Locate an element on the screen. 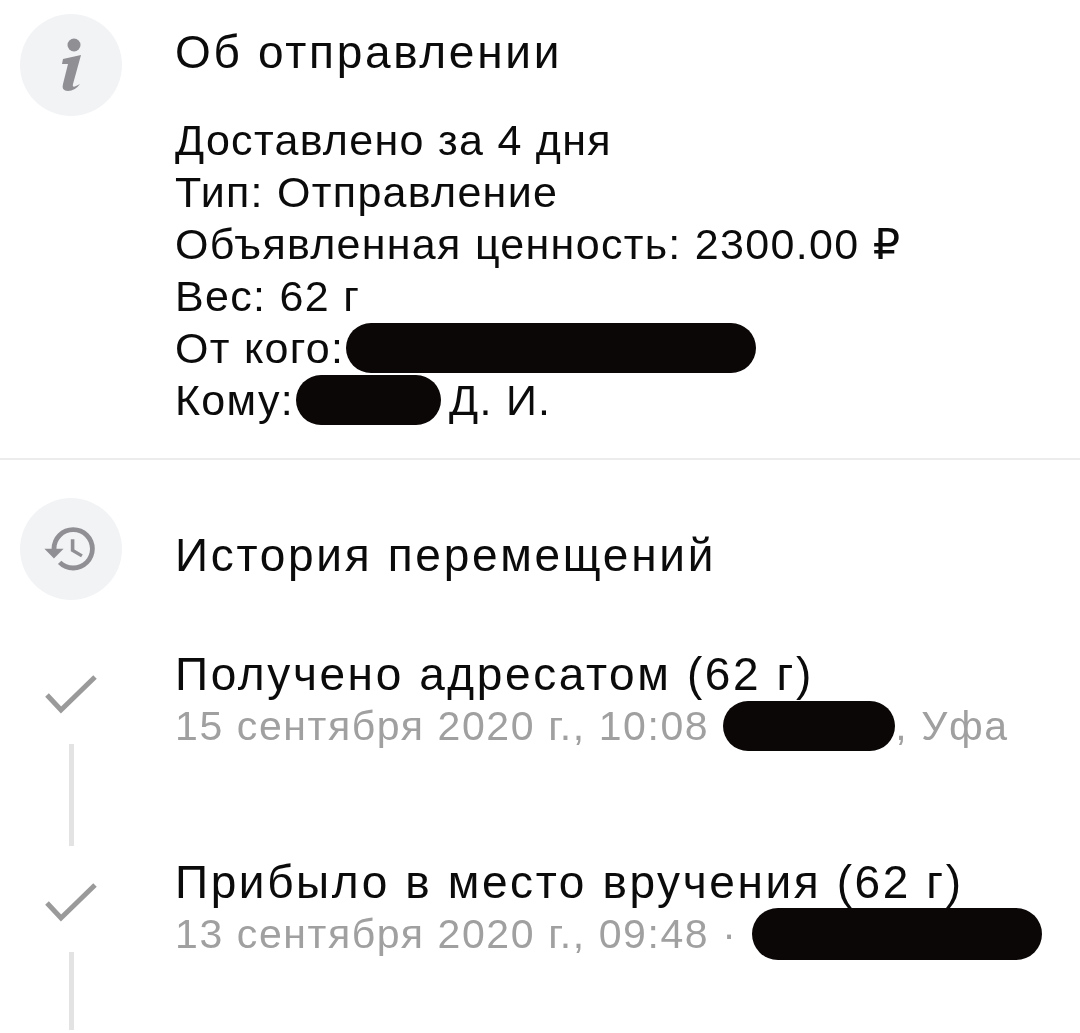  event-title: Получено адресатом (62 г) is located at coordinates (494, 674).